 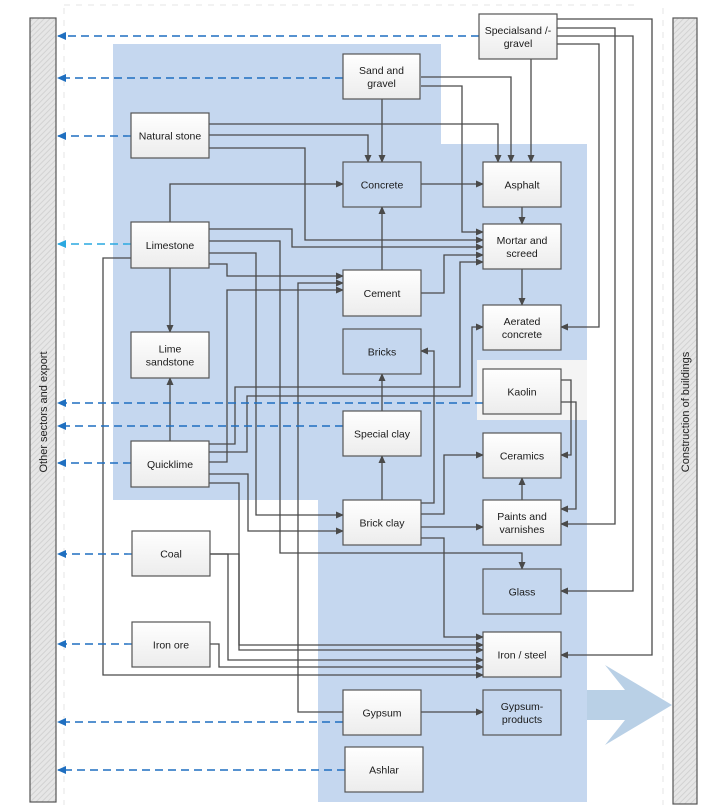 I want to click on node-label: Paints and, so click(x=522, y=517).